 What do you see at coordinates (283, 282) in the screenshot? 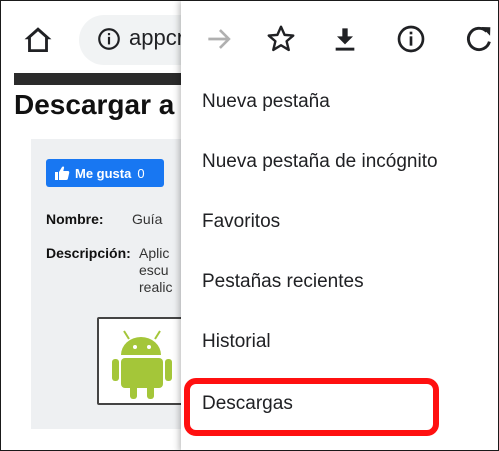
I see `menu-item-recent-tabs: Pestañas recientes` at bounding box center [283, 282].